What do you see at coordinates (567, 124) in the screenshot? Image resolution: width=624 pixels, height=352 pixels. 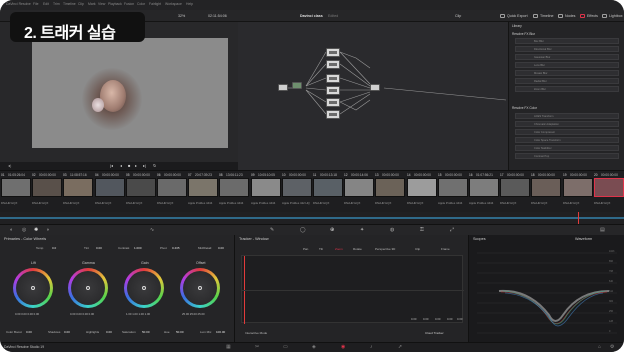 I see `fx-chromatic-adaptation: Chromatic Adaptation` at bounding box center [567, 124].